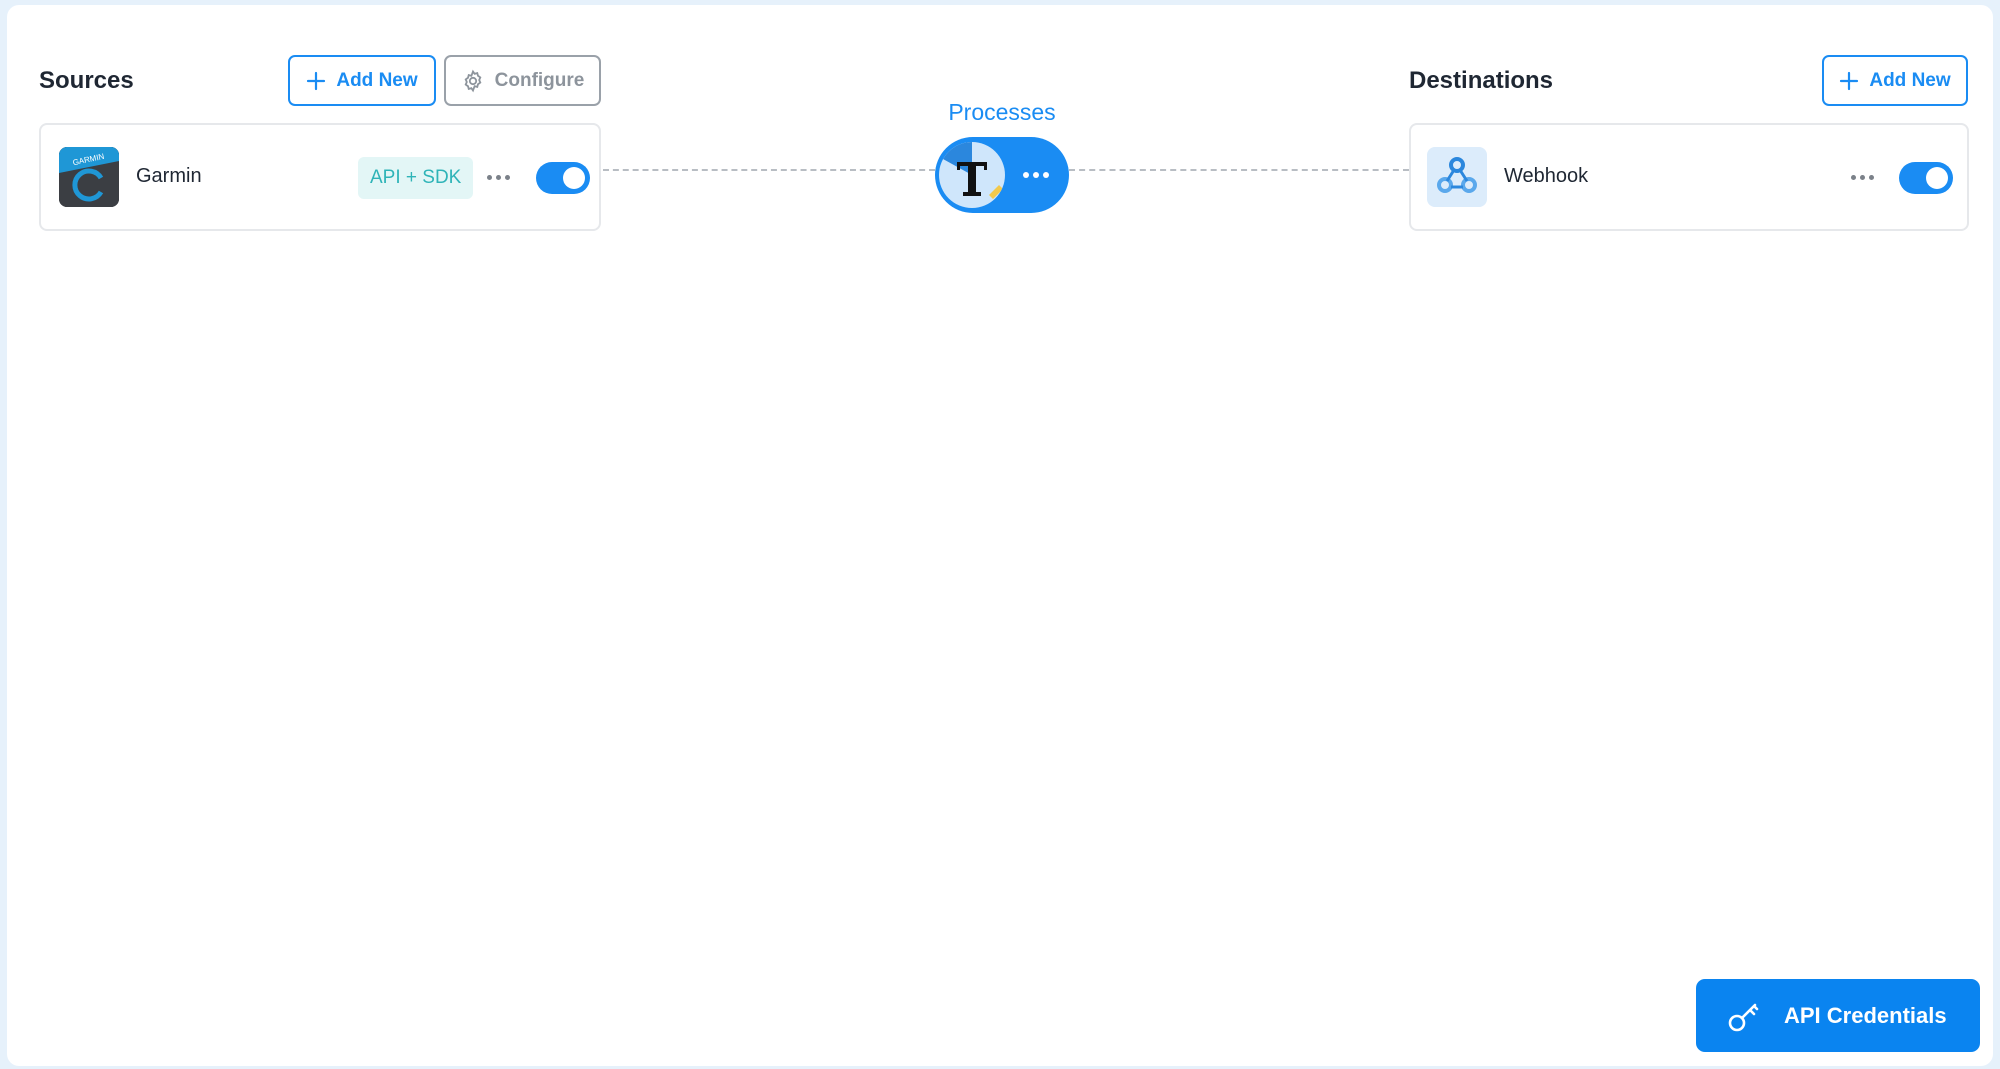 The height and width of the screenshot is (1069, 2000). What do you see at coordinates (539, 80) in the screenshot?
I see `sources-configure-label: Configure` at bounding box center [539, 80].